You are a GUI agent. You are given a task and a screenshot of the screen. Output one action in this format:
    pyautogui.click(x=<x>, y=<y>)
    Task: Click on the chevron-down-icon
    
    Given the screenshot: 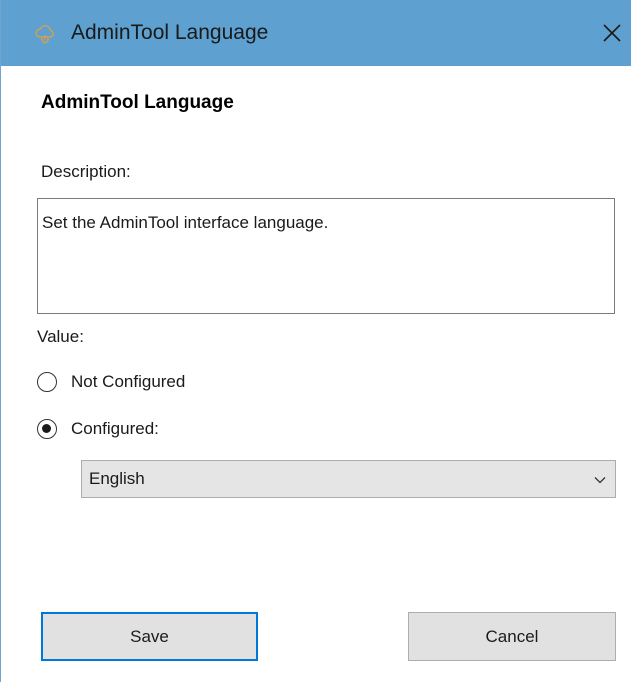 What is the action you would take?
    pyautogui.click(x=600, y=480)
    